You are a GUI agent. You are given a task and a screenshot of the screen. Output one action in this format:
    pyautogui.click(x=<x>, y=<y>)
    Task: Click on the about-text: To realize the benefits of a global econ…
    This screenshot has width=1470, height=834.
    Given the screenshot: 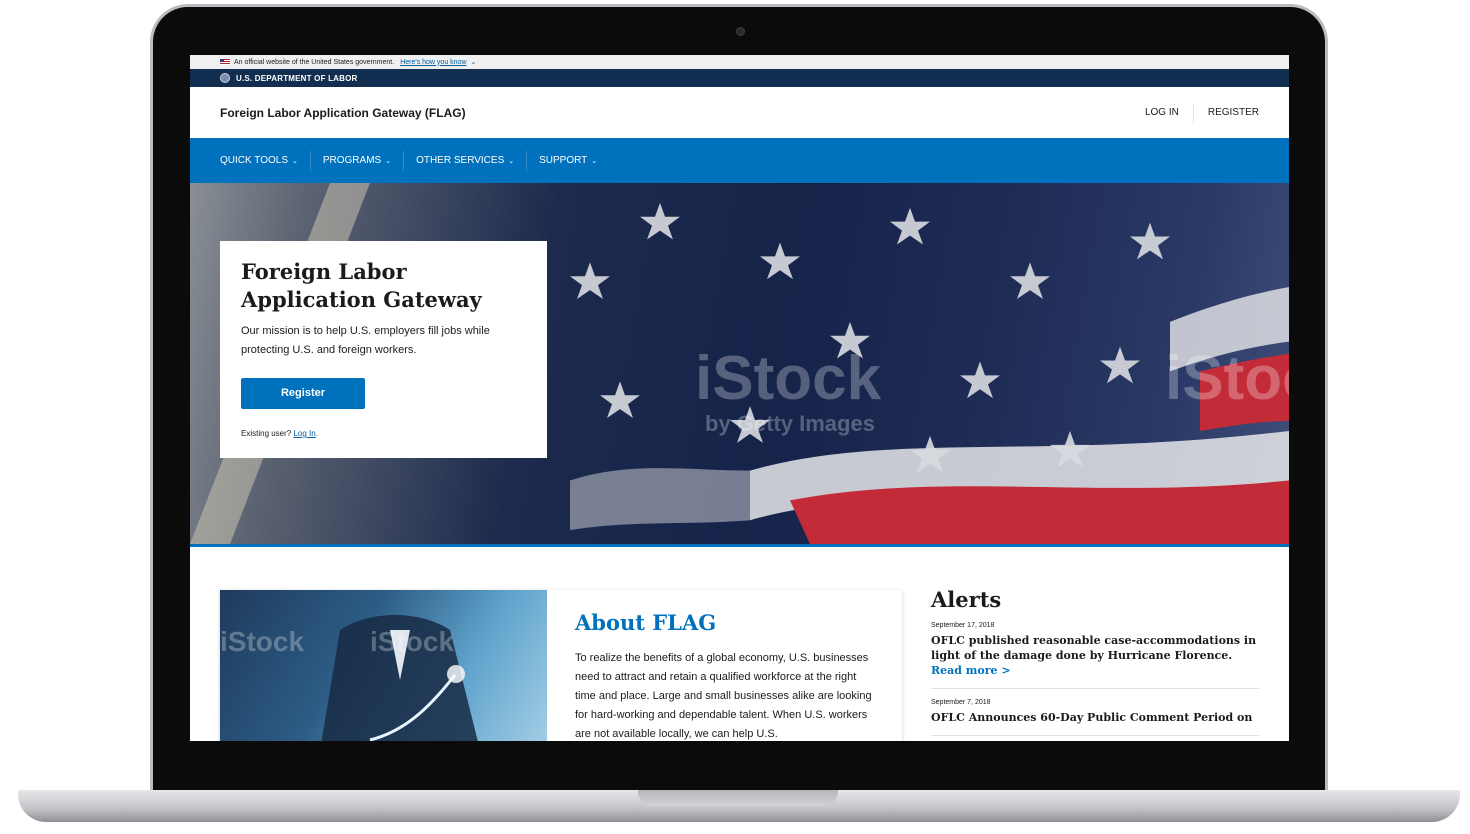 What is the action you would take?
    pyautogui.click(x=723, y=696)
    